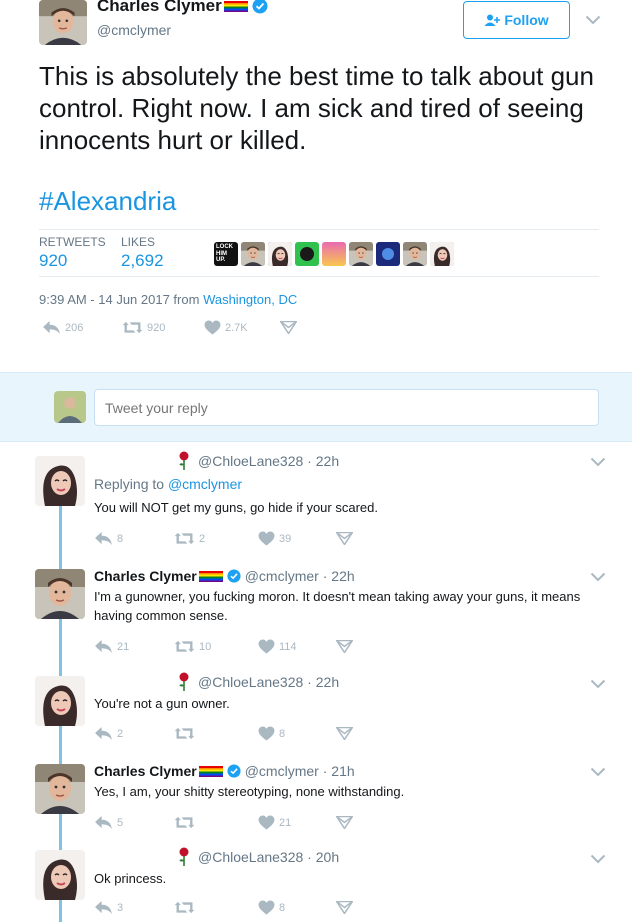 This screenshot has width=632, height=922. What do you see at coordinates (134, 646) in the screenshot?
I see `reply-action: 21` at bounding box center [134, 646].